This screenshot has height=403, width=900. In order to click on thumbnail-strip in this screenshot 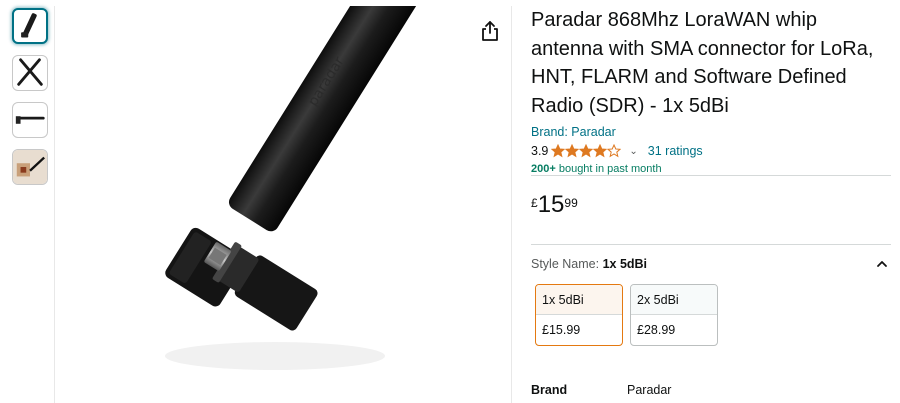, I will do `click(30, 102)`.